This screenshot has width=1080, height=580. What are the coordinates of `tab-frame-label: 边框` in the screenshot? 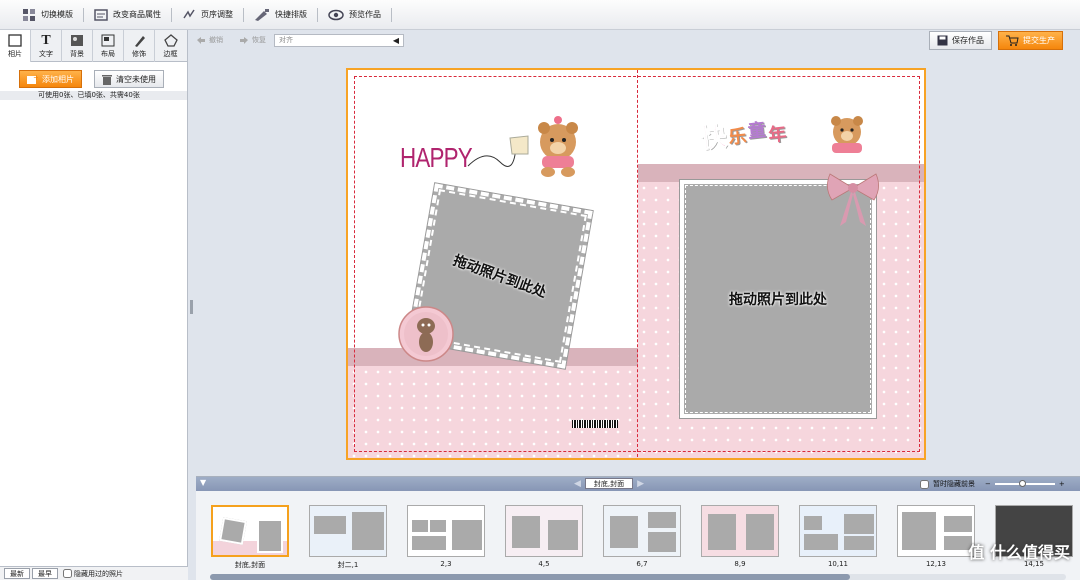 It's located at (170, 53).